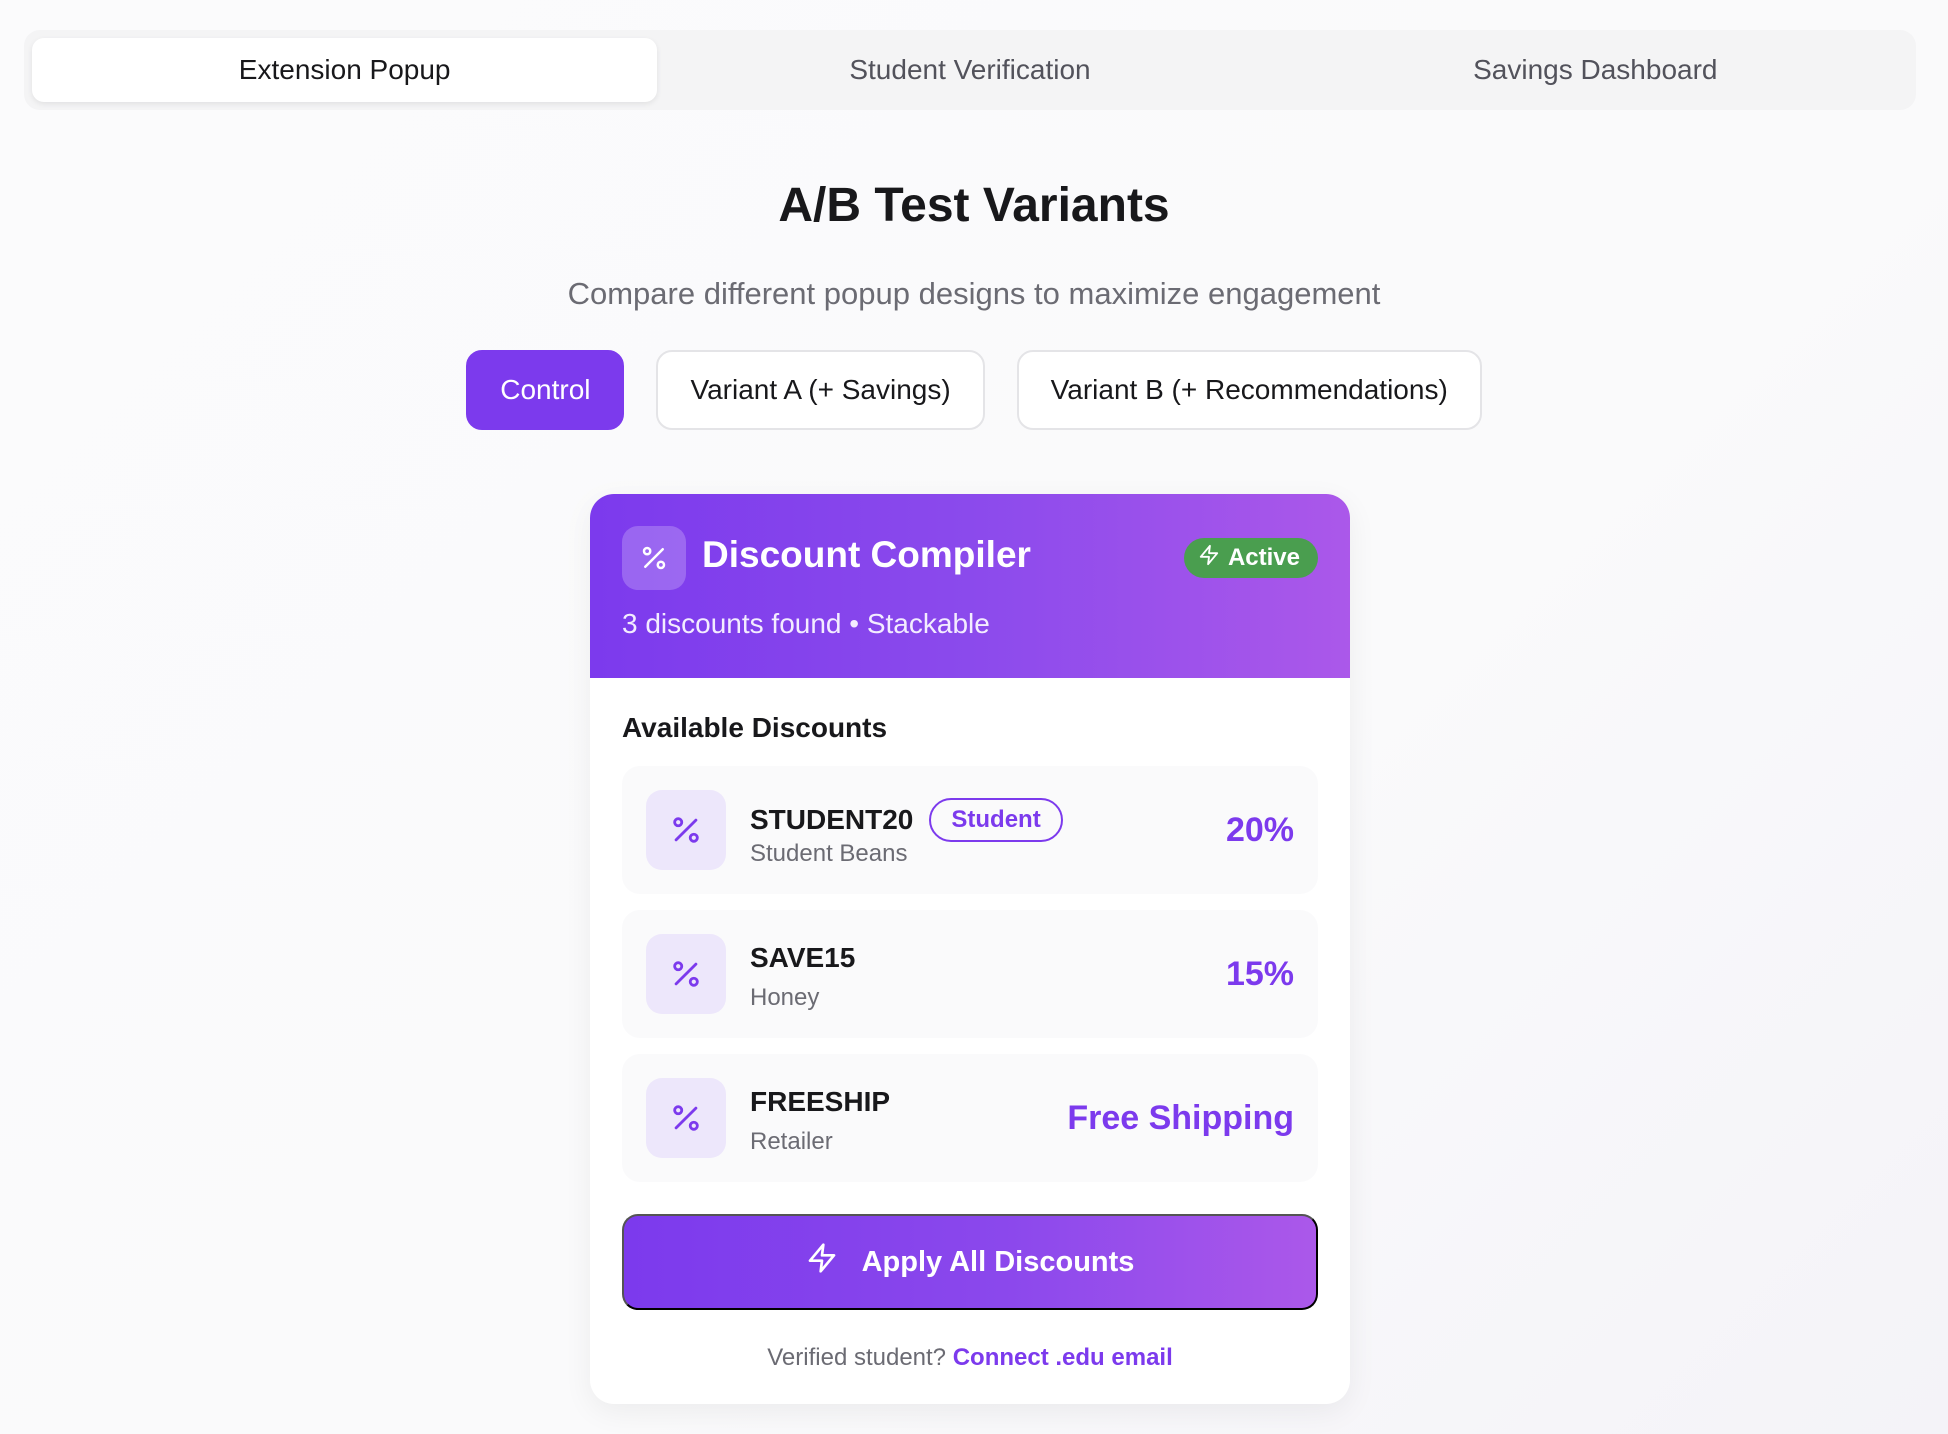  Describe the element at coordinates (1259, 973) in the screenshot. I see `discount-value: 15%` at that location.